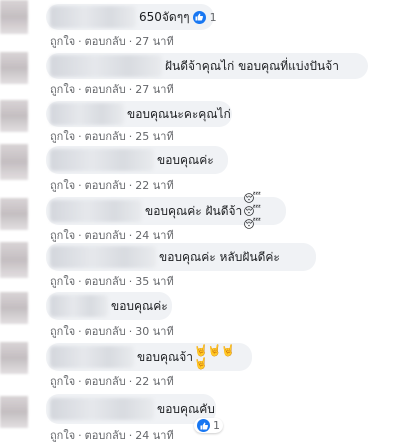  Describe the element at coordinates (154, 331) in the screenshot. I see `timestamp: 30 นาที` at that location.